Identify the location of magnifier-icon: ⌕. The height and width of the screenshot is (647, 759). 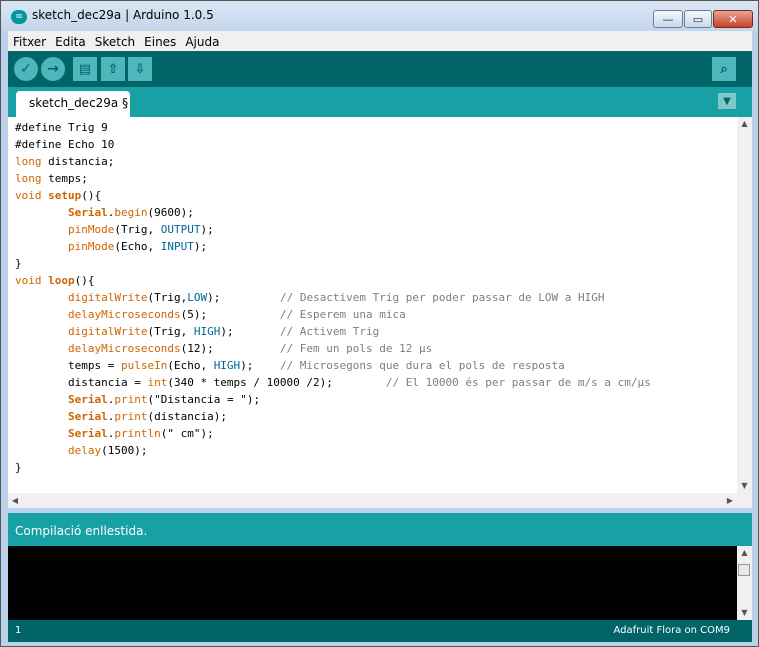
(724, 69).